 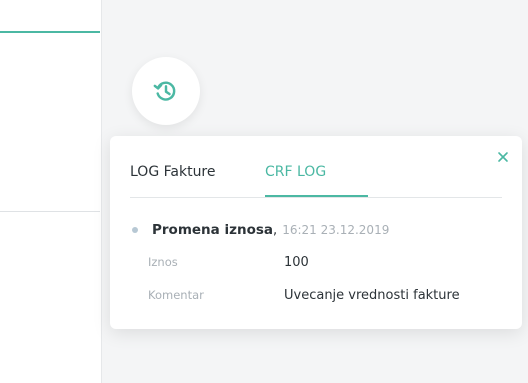 What do you see at coordinates (135, 230) in the screenshot?
I see `log-entry-bullet` at bounding box center [135, 230].